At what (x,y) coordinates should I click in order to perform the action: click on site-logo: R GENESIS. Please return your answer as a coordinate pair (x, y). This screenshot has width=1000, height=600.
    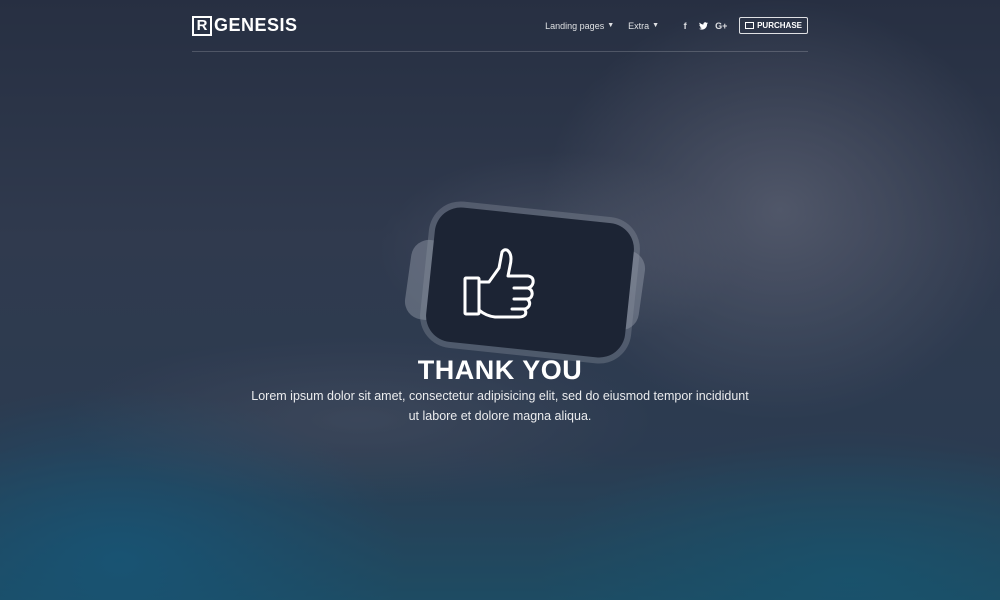
    Looking at the image, I should click on (245, 25).